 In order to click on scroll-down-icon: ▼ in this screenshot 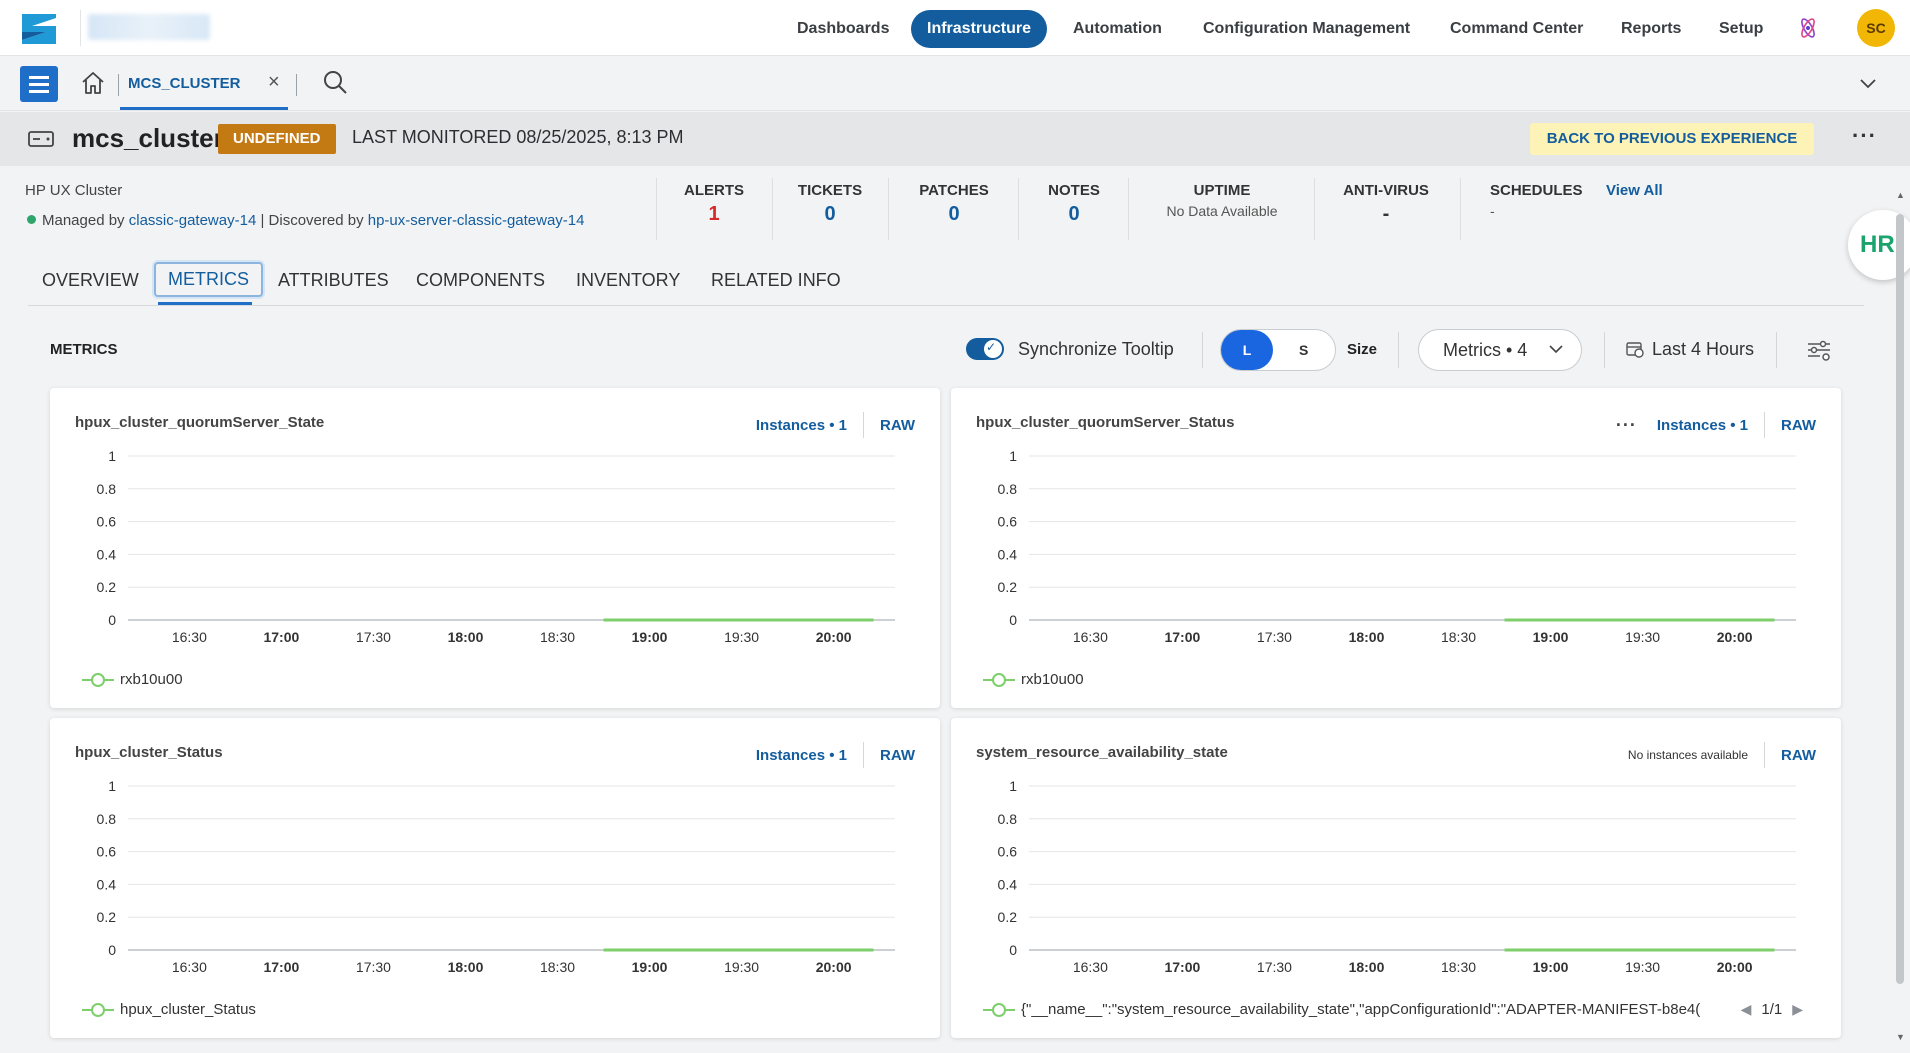, I will do `click(1900, 1037)`.